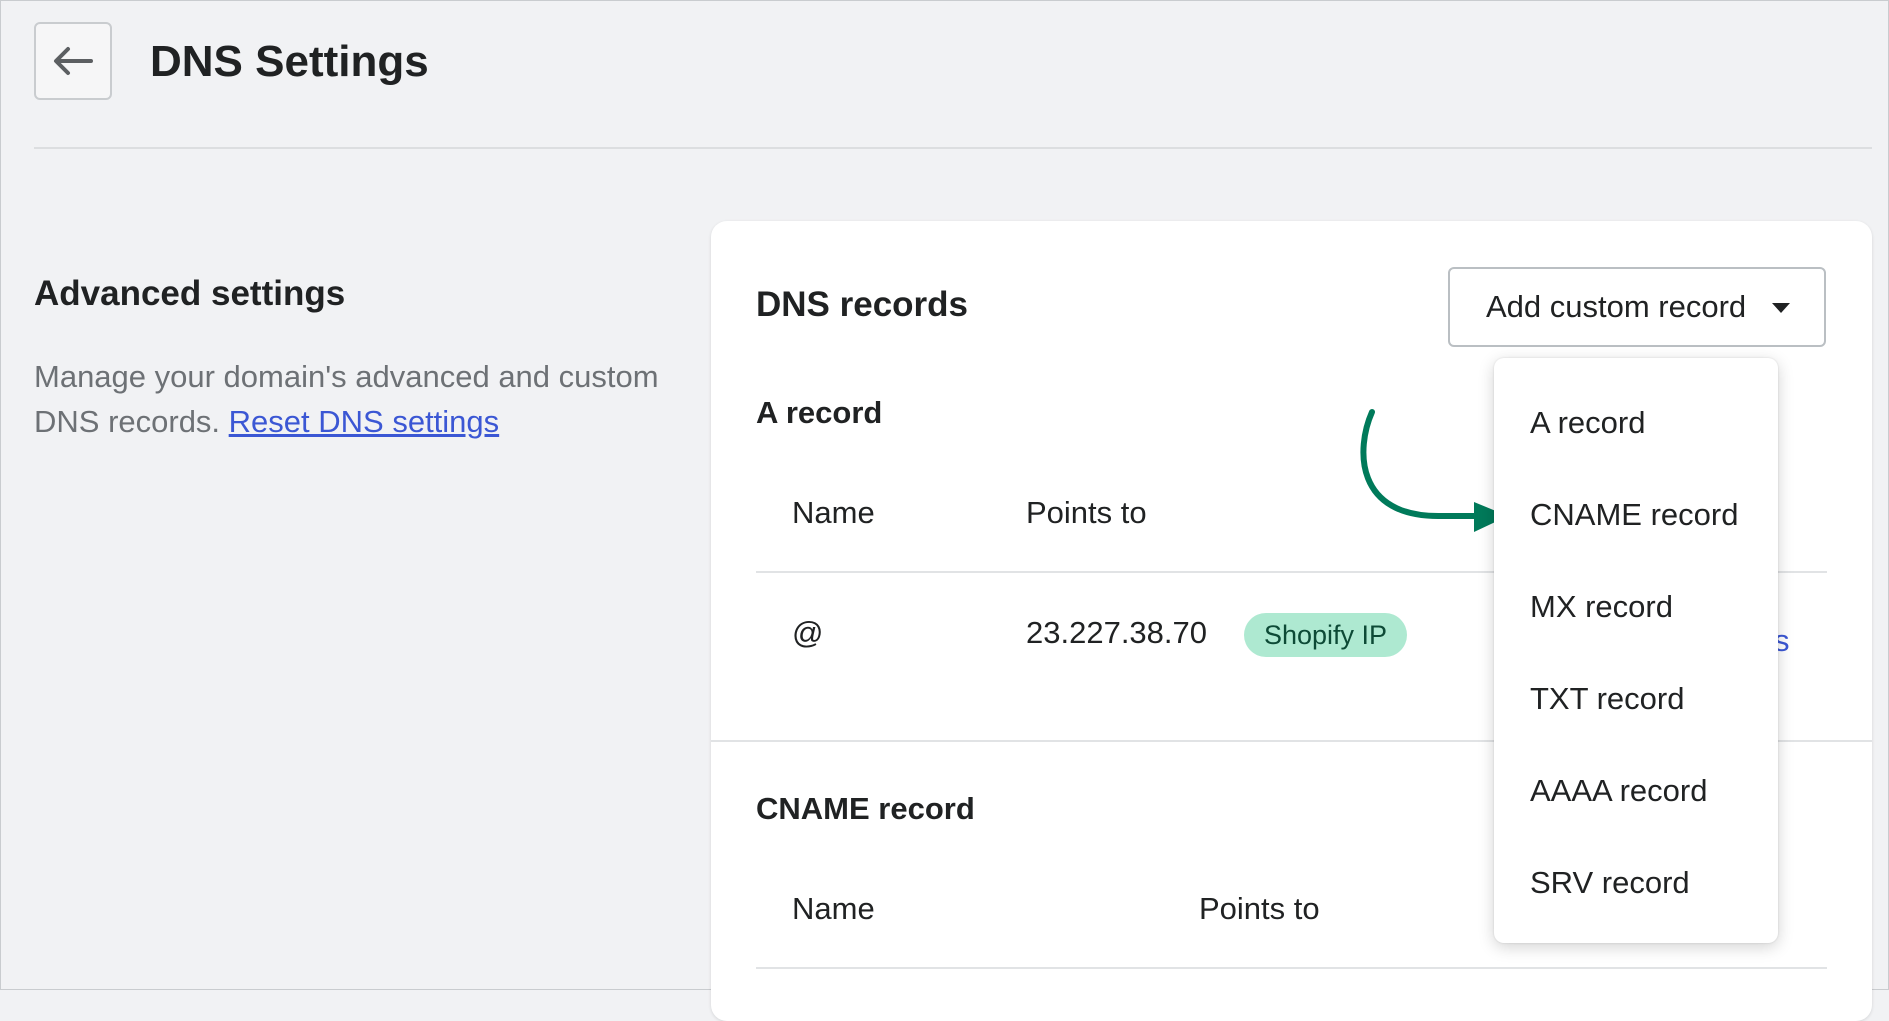 This screenshot has height=1021, width=1889. What do you see at coordinates (1607, 699) in the screenshot?
I see `menu-item-txt-record: TXT record` at bounding box center [1607, 699].